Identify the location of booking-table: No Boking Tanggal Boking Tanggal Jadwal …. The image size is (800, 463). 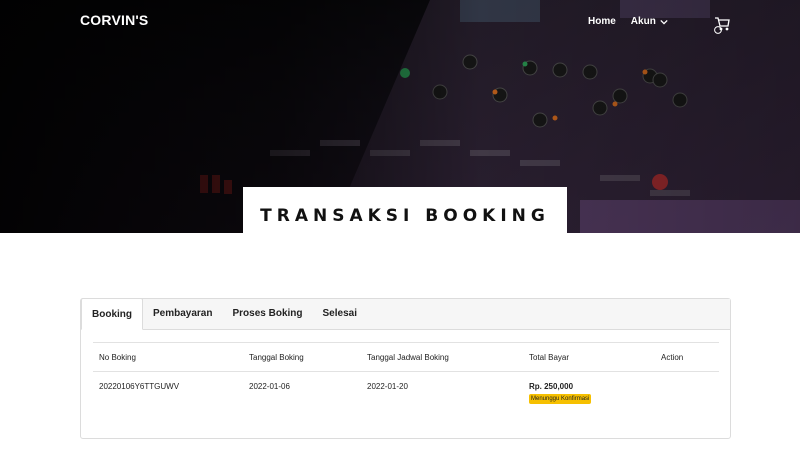
(406, 373).